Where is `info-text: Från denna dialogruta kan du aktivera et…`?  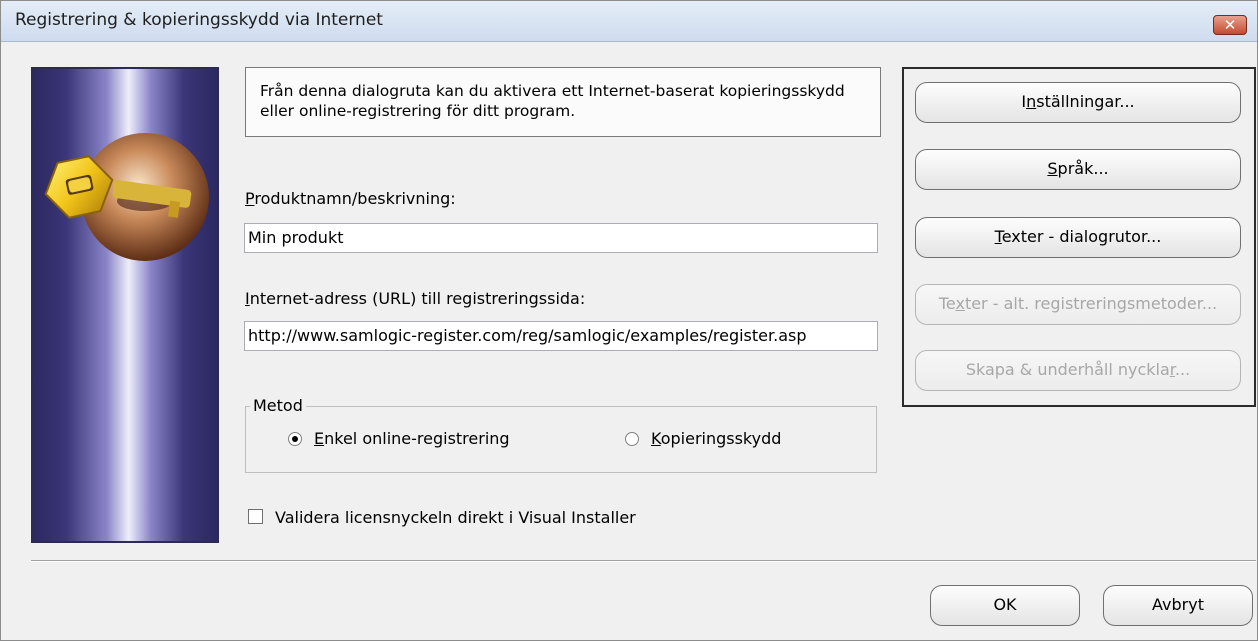
info-text: Från denna dialogruta kan du aktivera et… is located at coordinates (552, 101).